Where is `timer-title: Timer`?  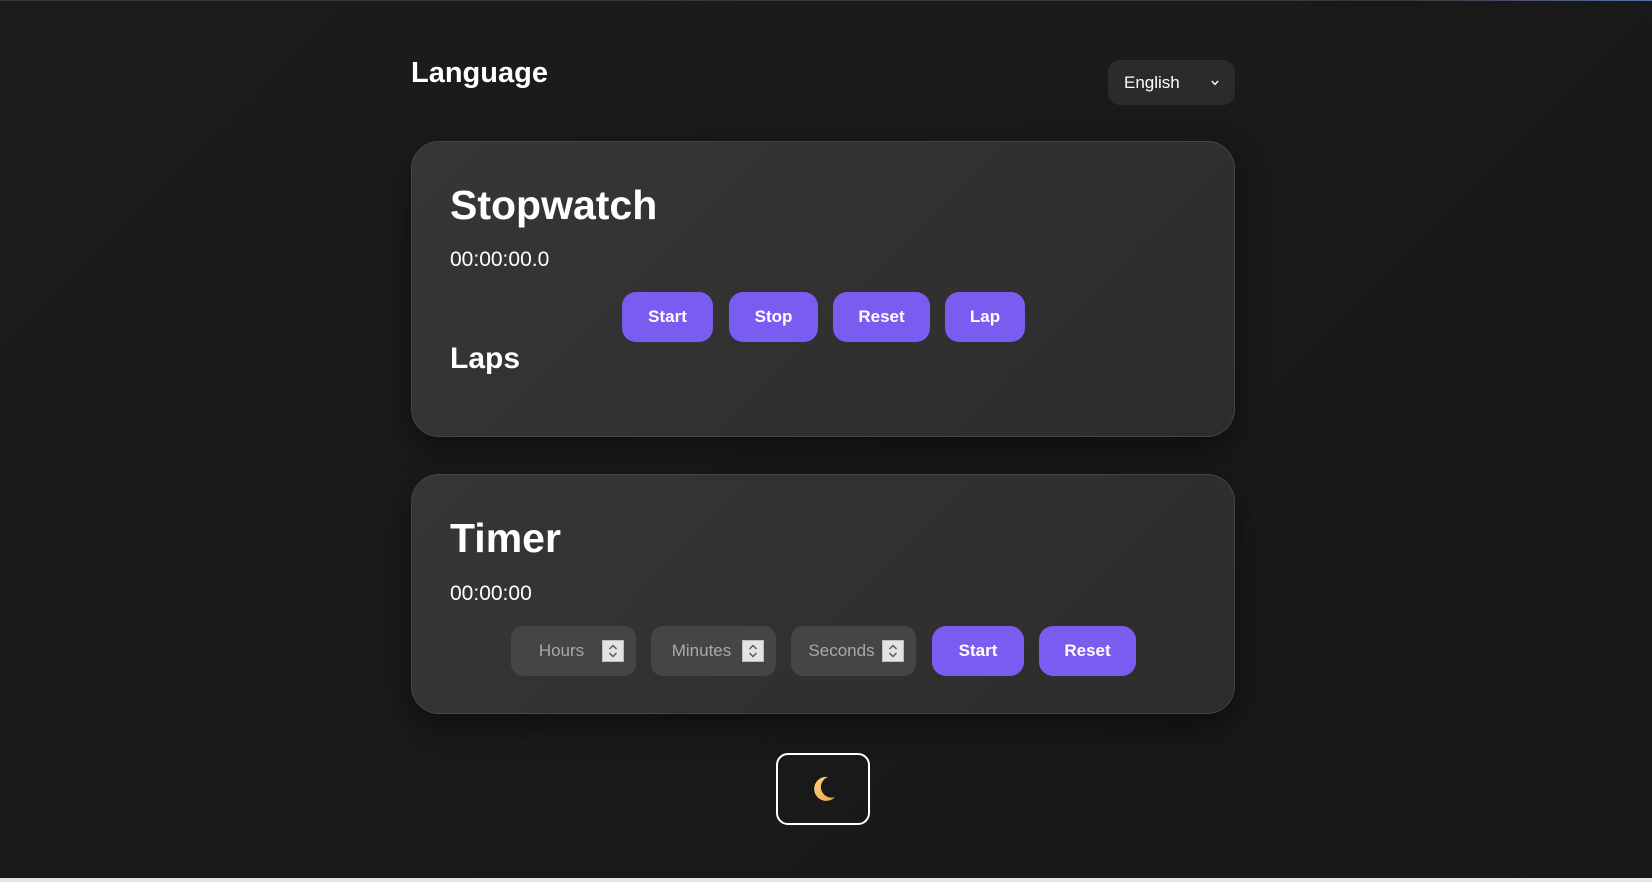 timer-title: Timer is located at coordinates (505, 538).